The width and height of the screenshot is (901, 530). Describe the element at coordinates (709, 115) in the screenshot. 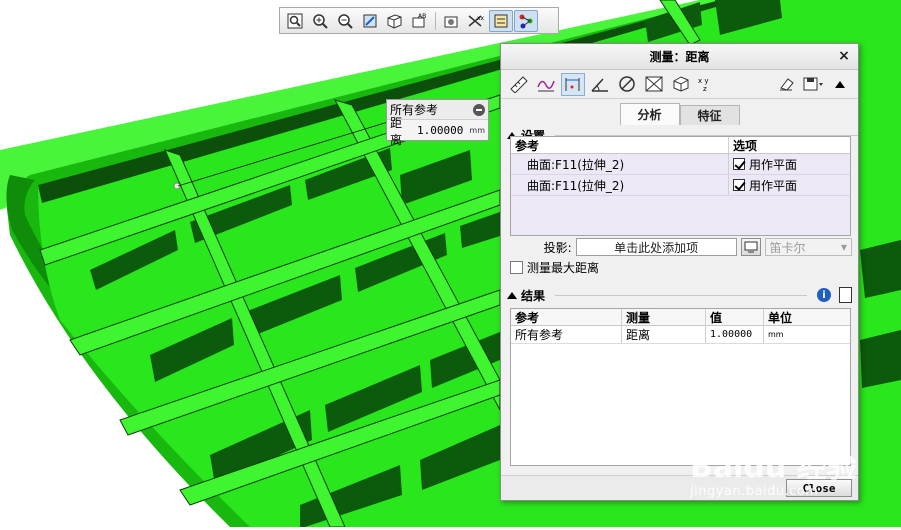

I see `tab-feature: 特征` at that location.